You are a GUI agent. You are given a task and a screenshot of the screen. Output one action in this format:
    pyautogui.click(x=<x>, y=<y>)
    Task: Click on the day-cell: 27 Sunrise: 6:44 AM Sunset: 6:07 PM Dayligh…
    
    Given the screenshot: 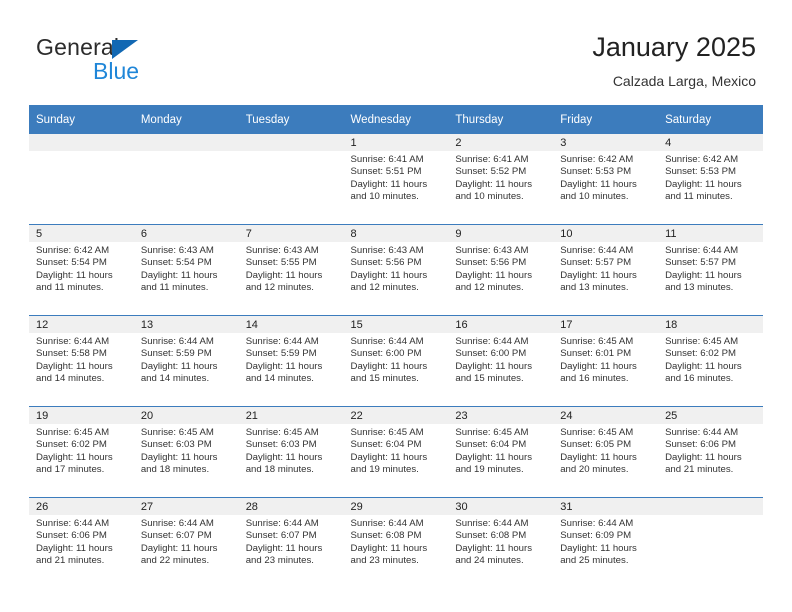 What is the action you would take?
    pyautogui.click(x=186, y=543)
    